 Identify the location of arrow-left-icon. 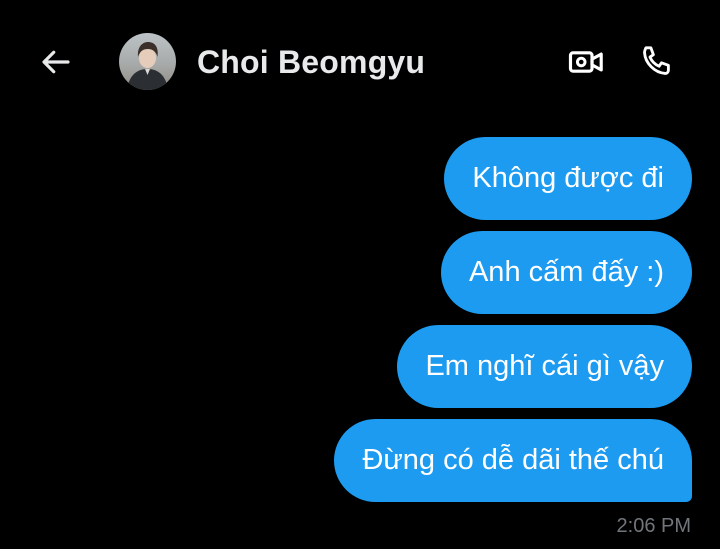
(56, 62).